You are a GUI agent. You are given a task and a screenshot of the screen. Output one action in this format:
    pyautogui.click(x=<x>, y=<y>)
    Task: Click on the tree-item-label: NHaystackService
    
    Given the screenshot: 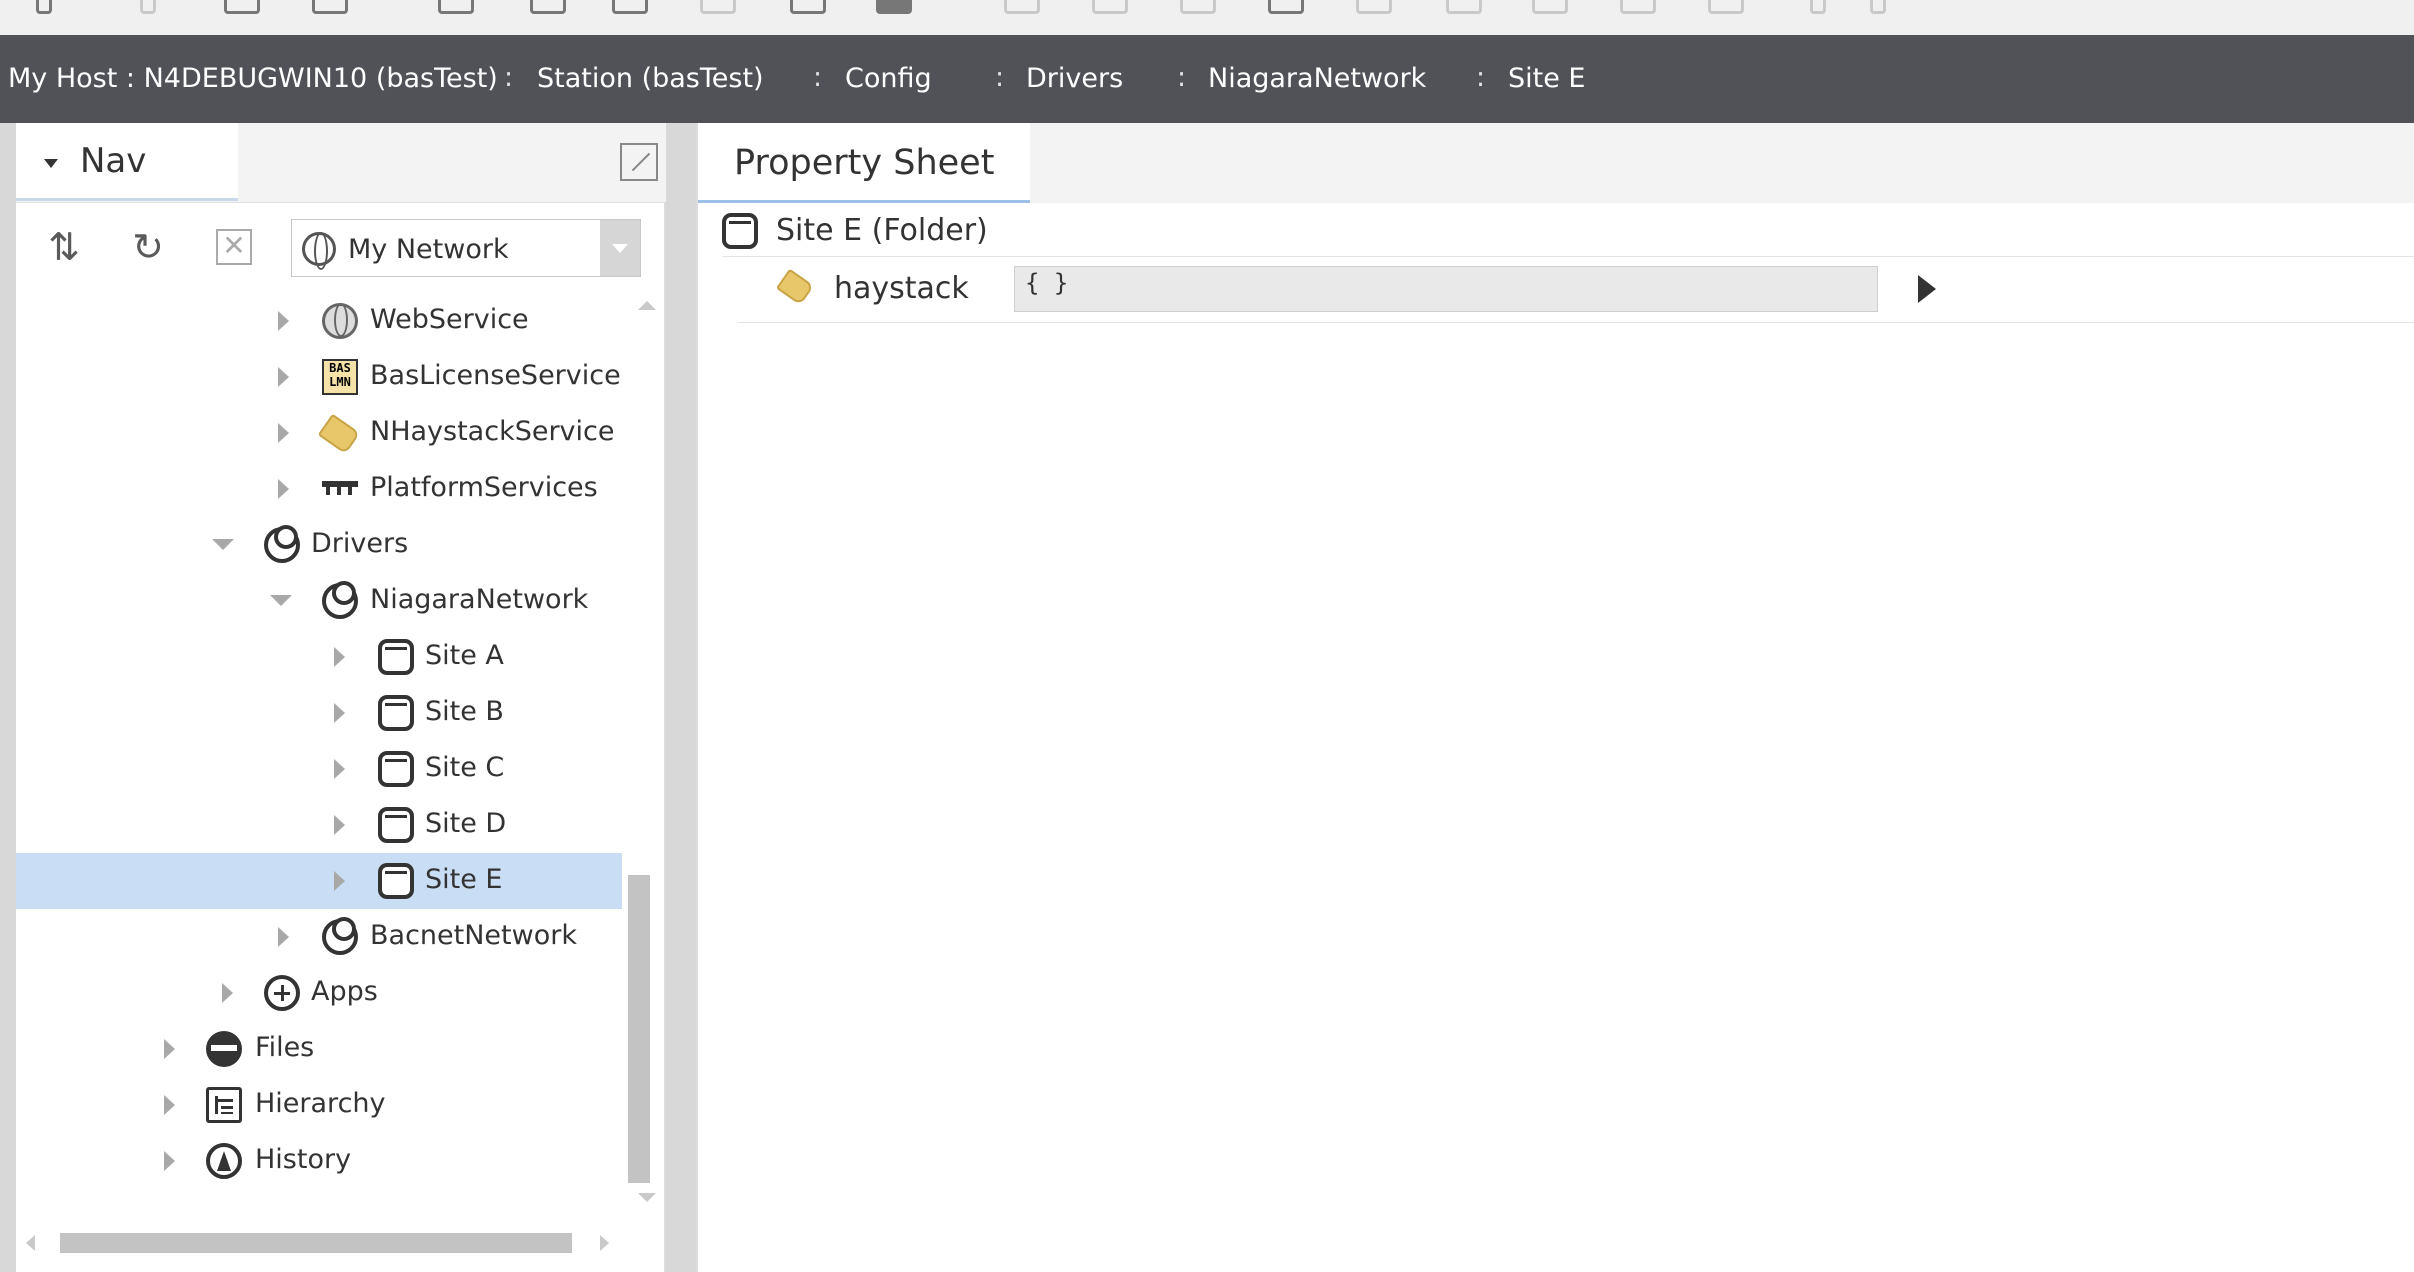 What is the action you would take?
    pyautogui.click(x=492, y=431)
    